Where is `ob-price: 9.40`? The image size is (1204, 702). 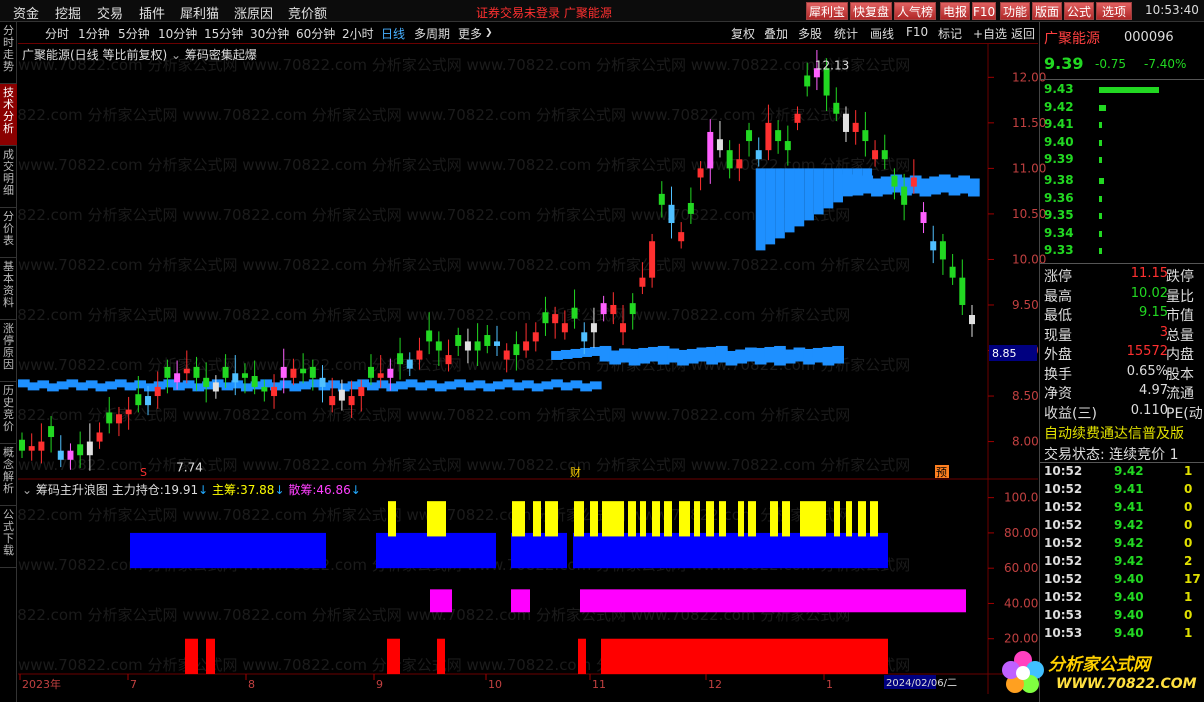
ob-price: 9.40 is located at coordinates (1059, 141).